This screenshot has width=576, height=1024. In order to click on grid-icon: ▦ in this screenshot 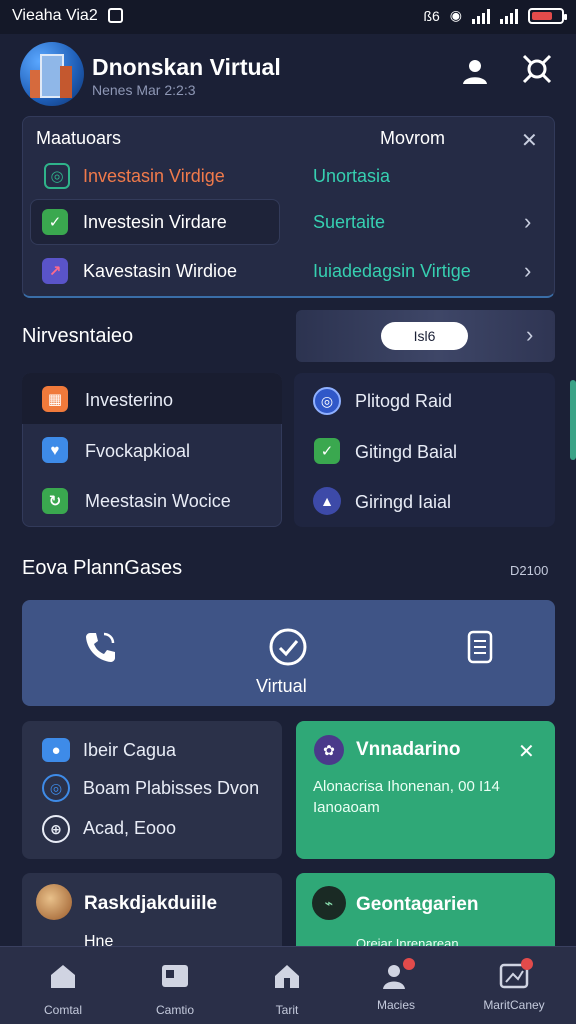, I will do `click(55, 399)`.